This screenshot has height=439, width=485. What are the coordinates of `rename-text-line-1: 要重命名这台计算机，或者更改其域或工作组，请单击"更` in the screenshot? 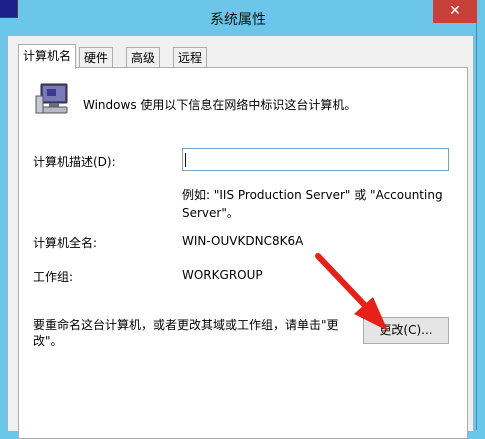 It's located at (186, 325).